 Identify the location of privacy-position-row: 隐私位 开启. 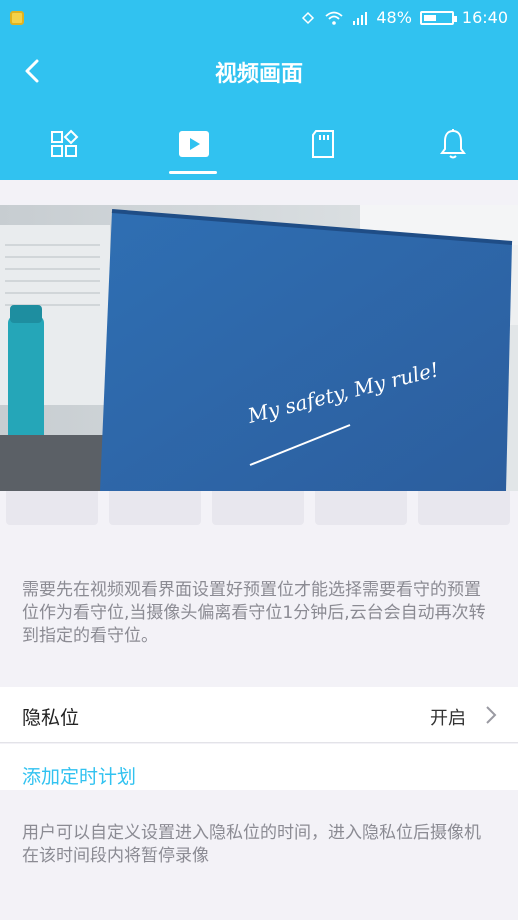
(259, 715).